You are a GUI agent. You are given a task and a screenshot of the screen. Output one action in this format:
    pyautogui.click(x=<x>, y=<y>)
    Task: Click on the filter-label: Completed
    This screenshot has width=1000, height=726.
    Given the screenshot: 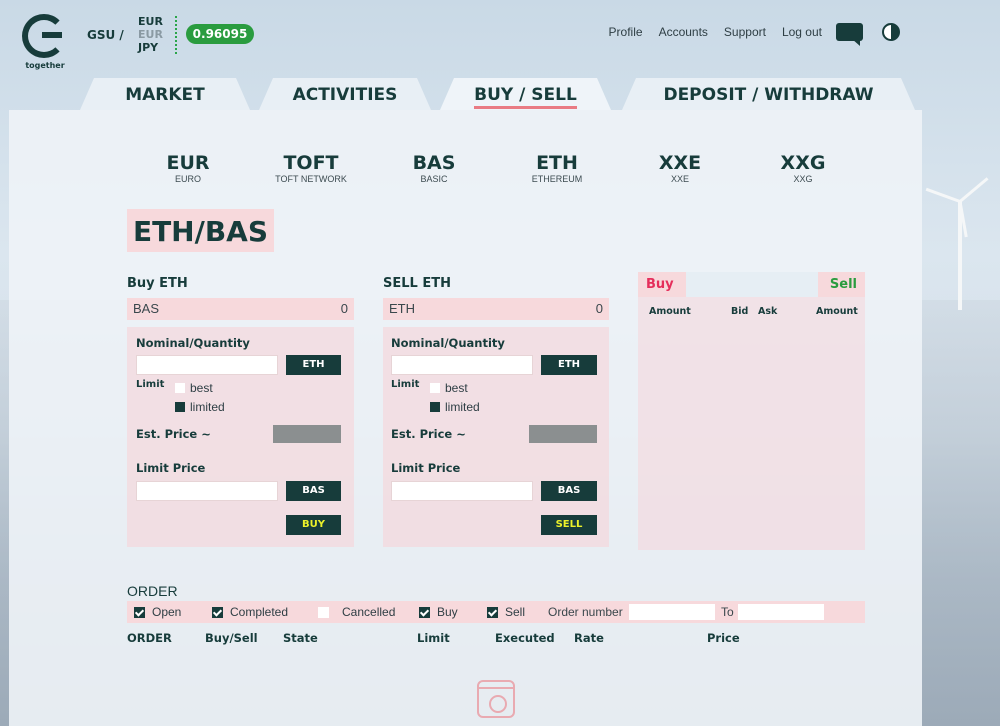 What is the action you would take?
    pyautogui.click(x=259, y=612)
    